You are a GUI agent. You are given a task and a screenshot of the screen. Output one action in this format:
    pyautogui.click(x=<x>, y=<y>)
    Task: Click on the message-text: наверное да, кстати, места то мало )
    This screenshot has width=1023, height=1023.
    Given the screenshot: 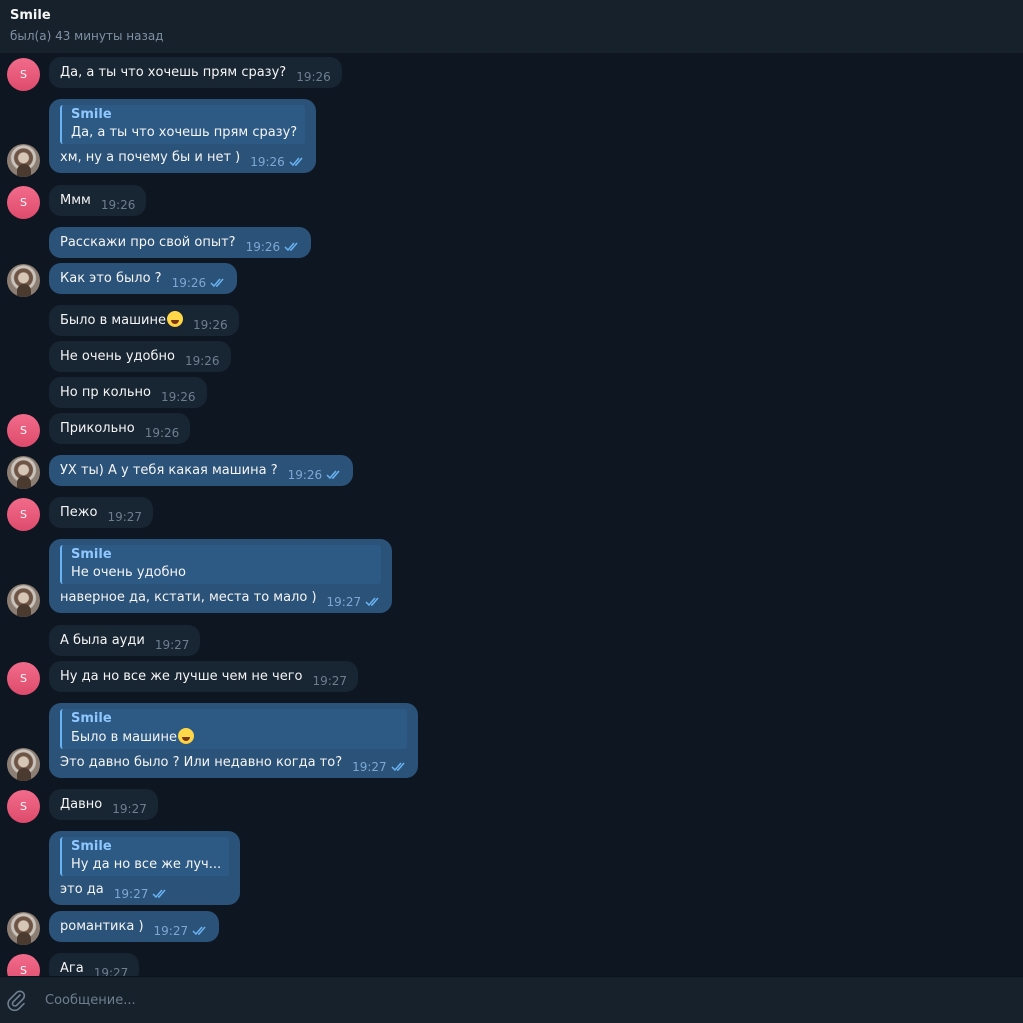 What is the action you would take?
    pyautogui.click(x=188, y=597)
    